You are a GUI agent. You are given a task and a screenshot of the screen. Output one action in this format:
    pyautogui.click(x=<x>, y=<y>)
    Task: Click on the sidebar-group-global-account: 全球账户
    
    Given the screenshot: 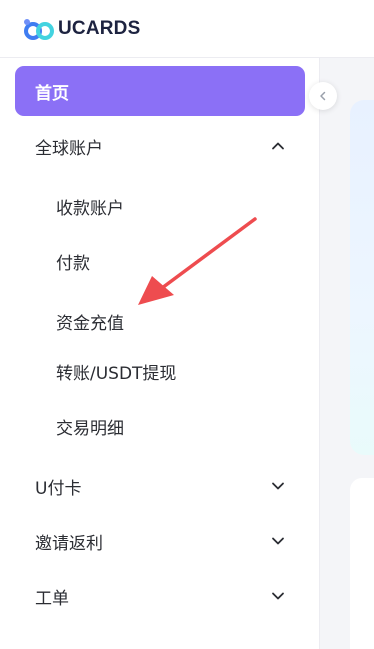 What is the action you would take?
    pyautogui.click(x=160, y=146)
    